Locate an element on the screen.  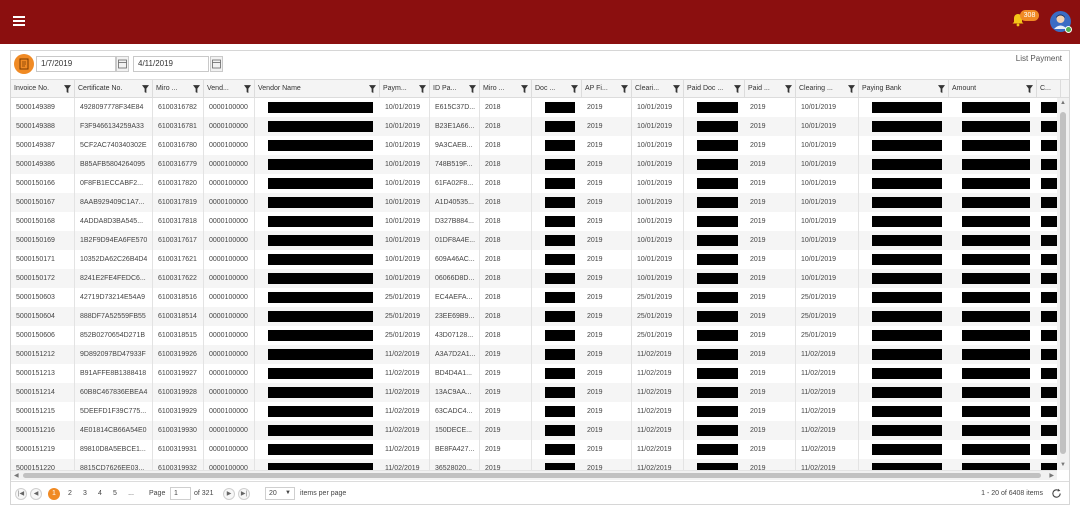
to-date-input: 4/11/2019 is located at coordinates (171, 64).